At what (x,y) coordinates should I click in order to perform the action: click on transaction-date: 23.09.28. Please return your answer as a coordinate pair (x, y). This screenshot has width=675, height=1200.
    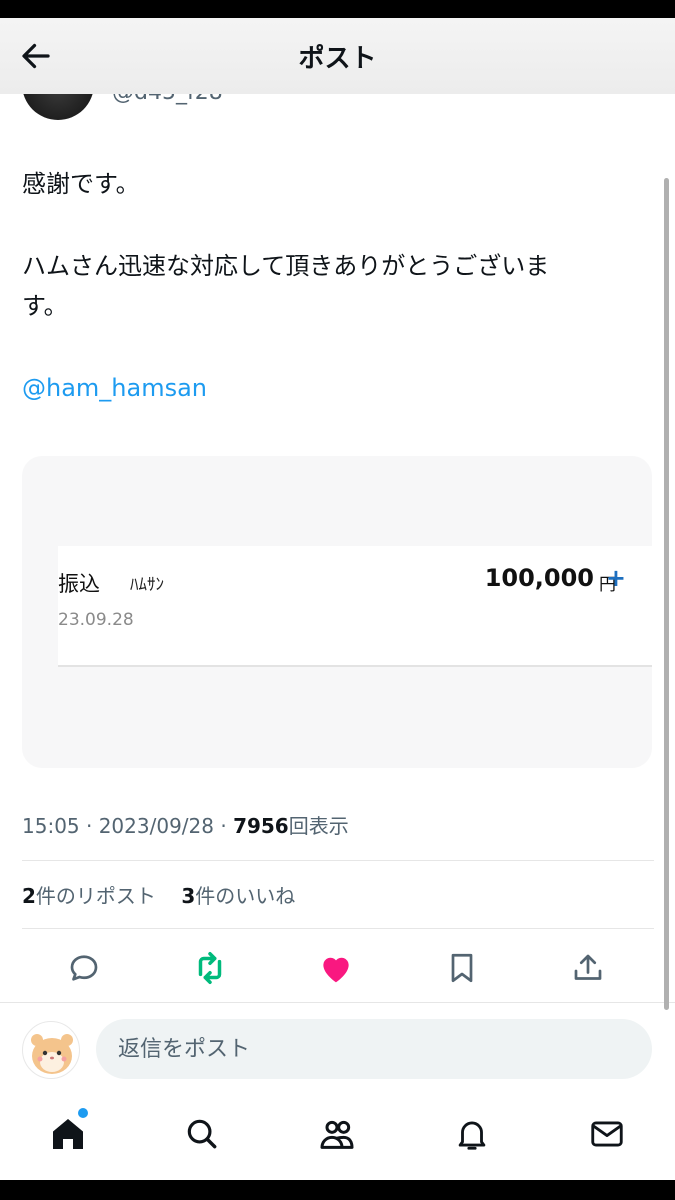
    Looking at the image, I should click on (96, 620).